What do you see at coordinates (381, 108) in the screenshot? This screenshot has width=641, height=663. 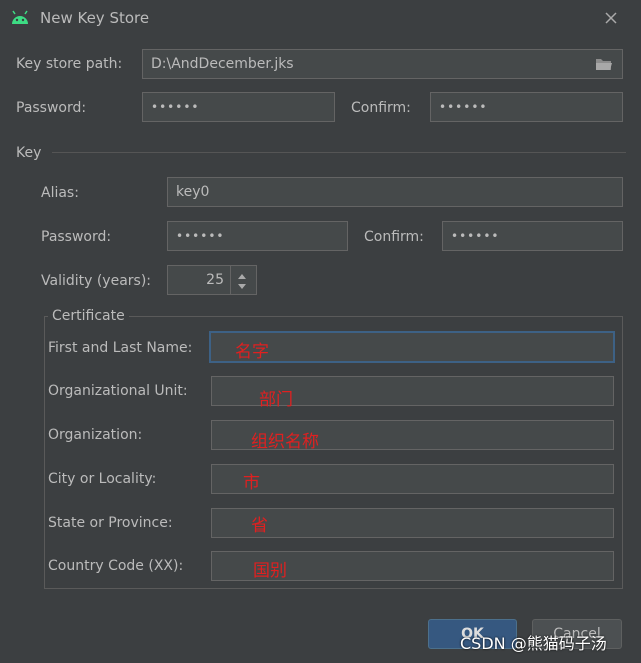 I see `keystore-confirm-label: Confirm:` at bounding box center [381, 108].